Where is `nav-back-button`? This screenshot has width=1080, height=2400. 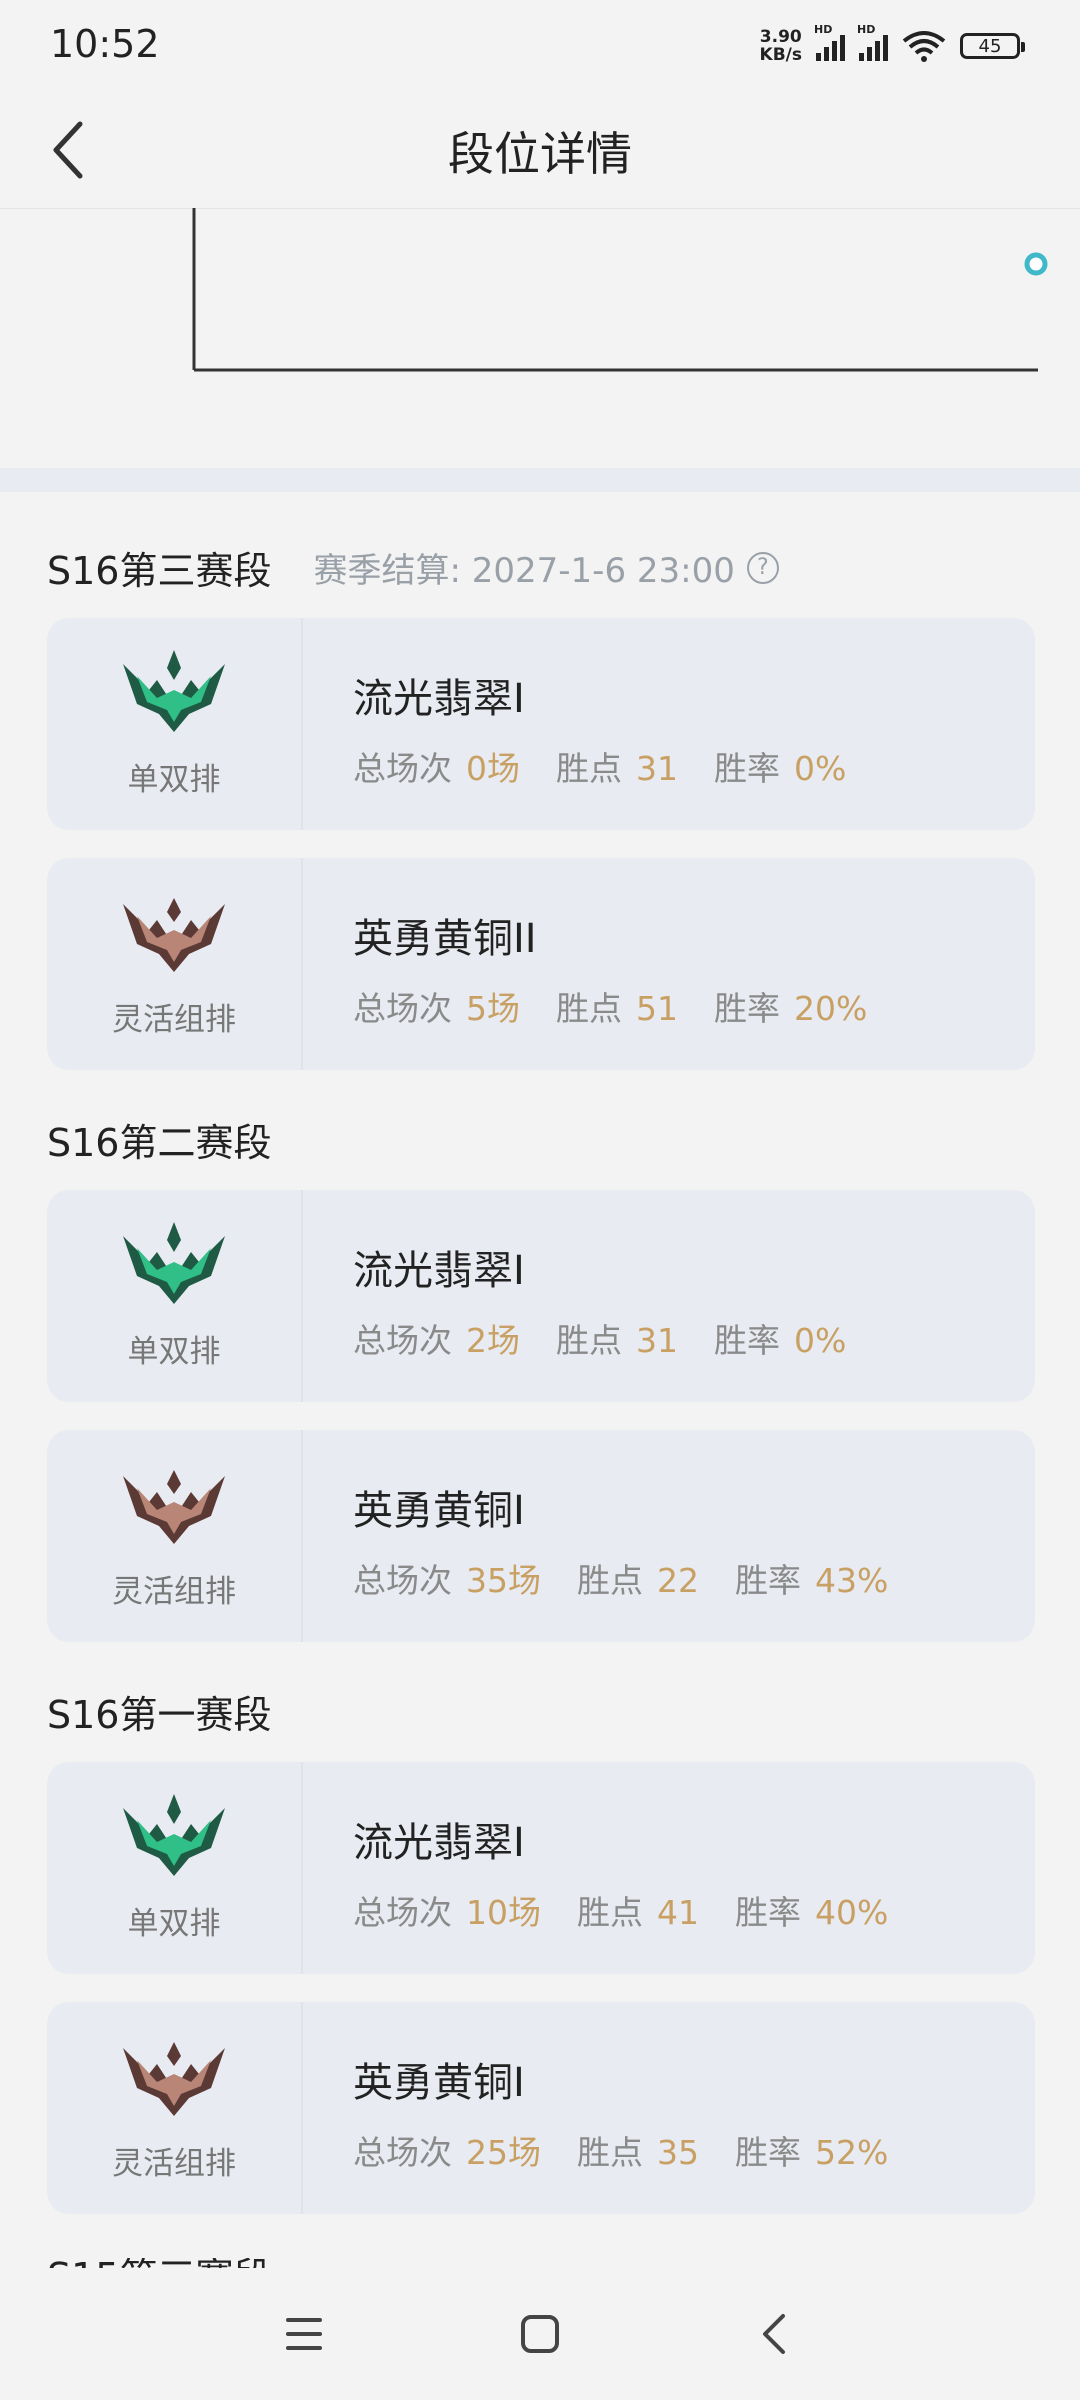 nav-back-button is located at coordinates (774, 2334).